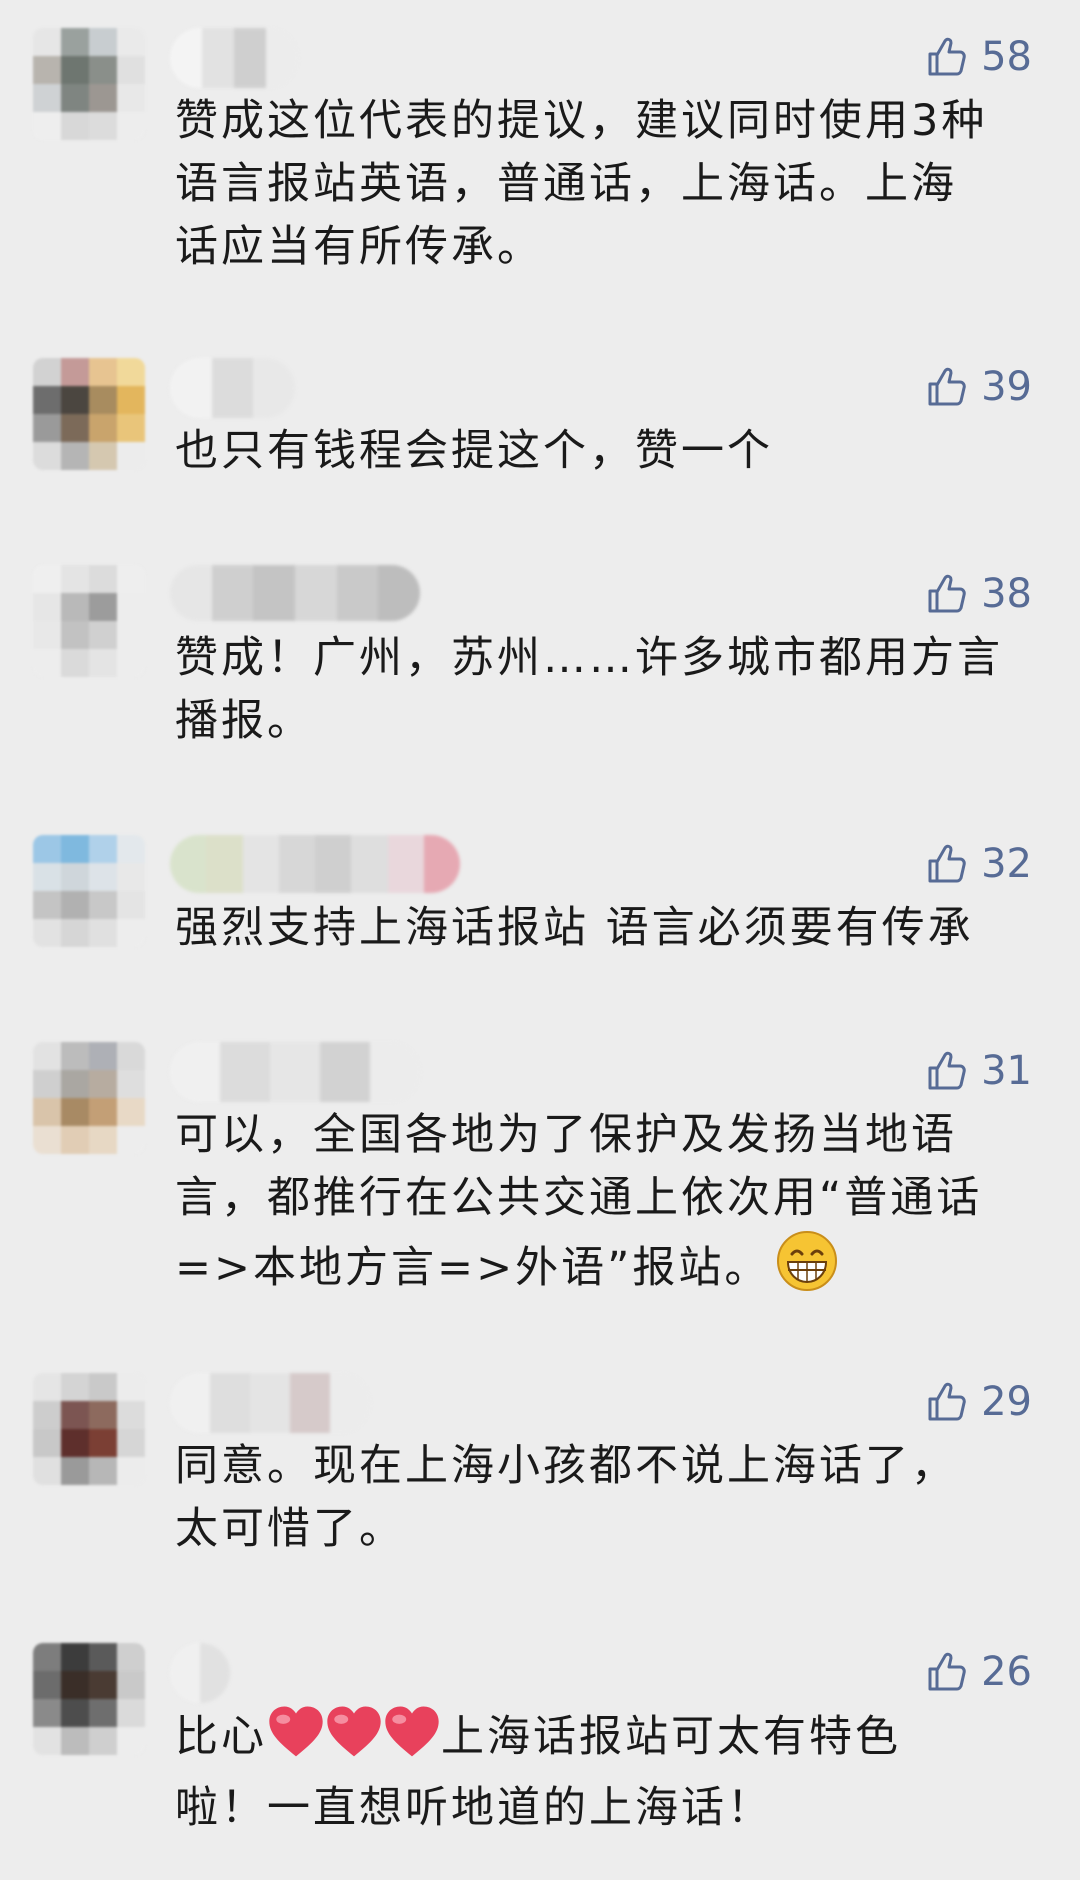 This screenshot has height=1880, width=1080. Describe the element at coordinates (807, 1270) in the screenshot. I see `grin-emoji-icon` at that location.